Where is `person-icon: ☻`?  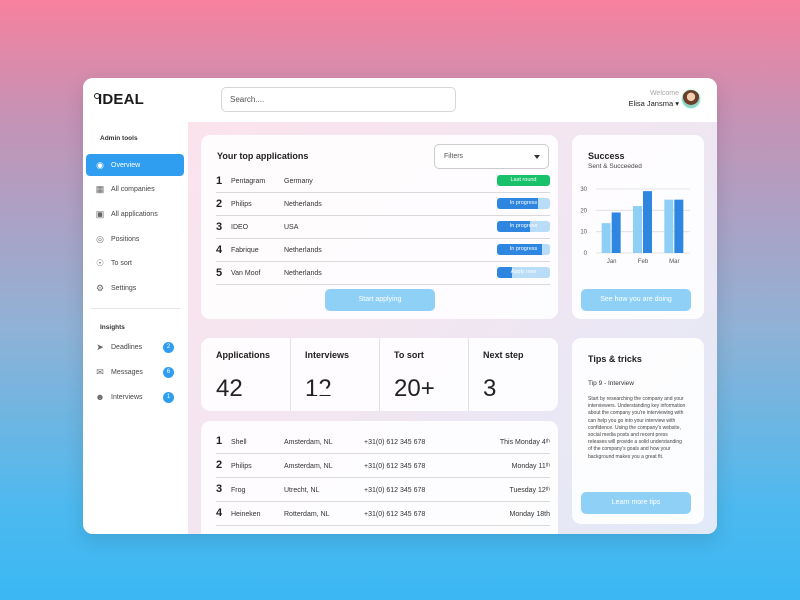 person-icon: ☻ is located at coordinates (100, 397).